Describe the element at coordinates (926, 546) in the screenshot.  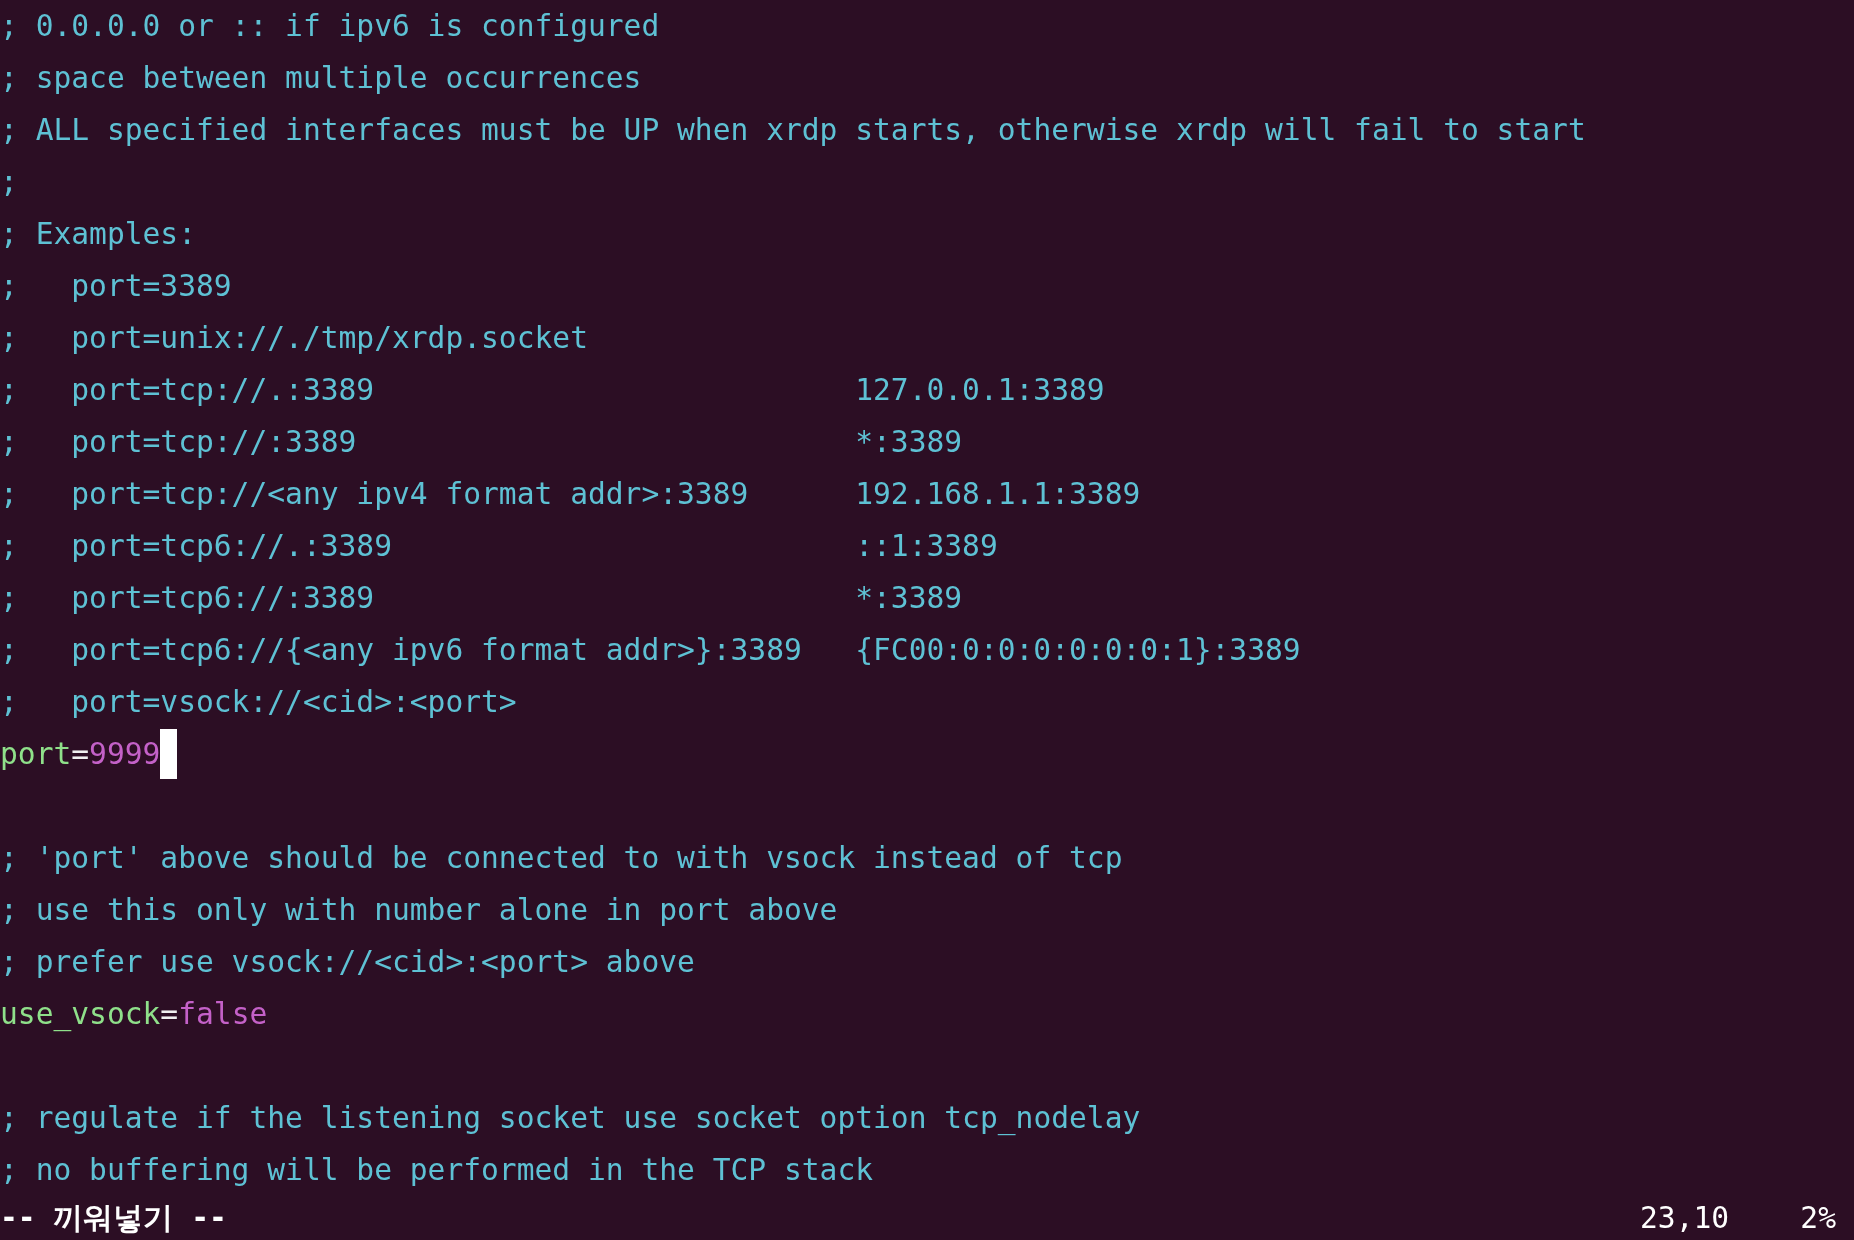
I see `code-comment: ::1:3389` at that location.